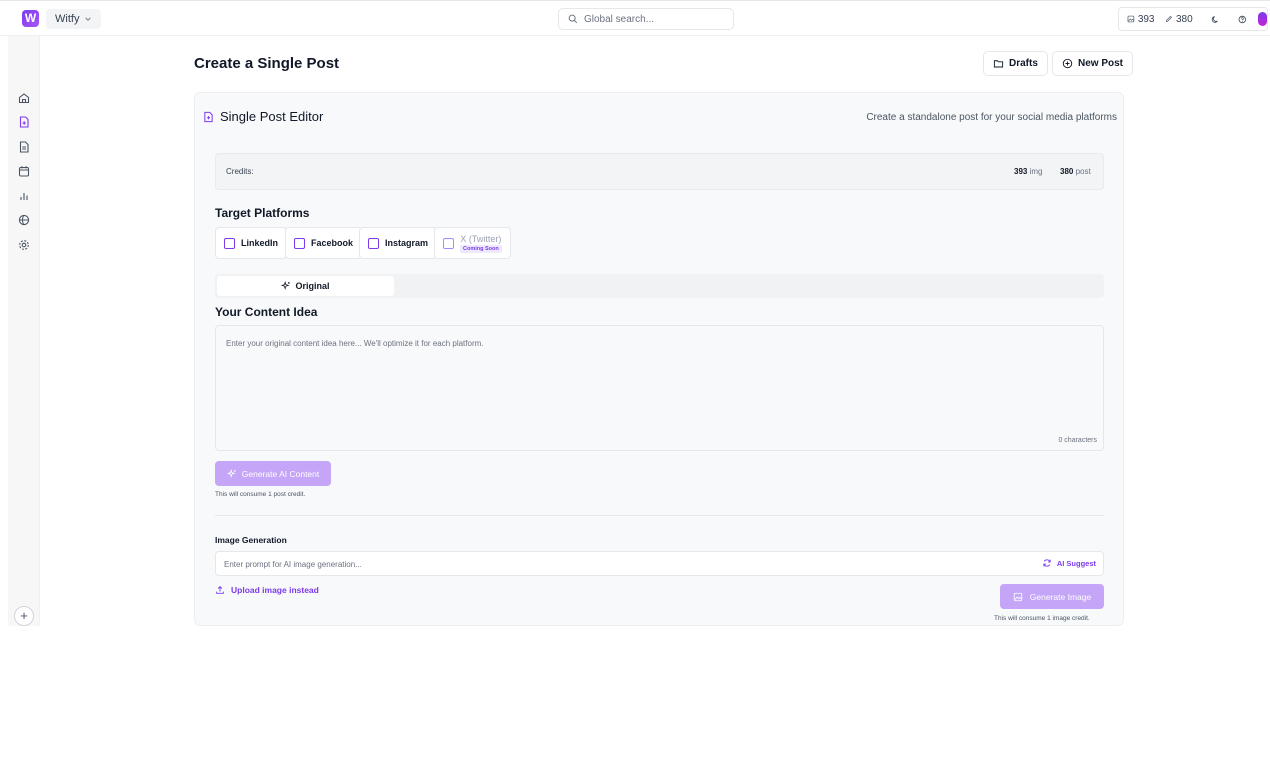 This screenshot has width=1270, height=760. I want to click on top-bar: W Witfy Global search... 393 380, so click(635, 18).